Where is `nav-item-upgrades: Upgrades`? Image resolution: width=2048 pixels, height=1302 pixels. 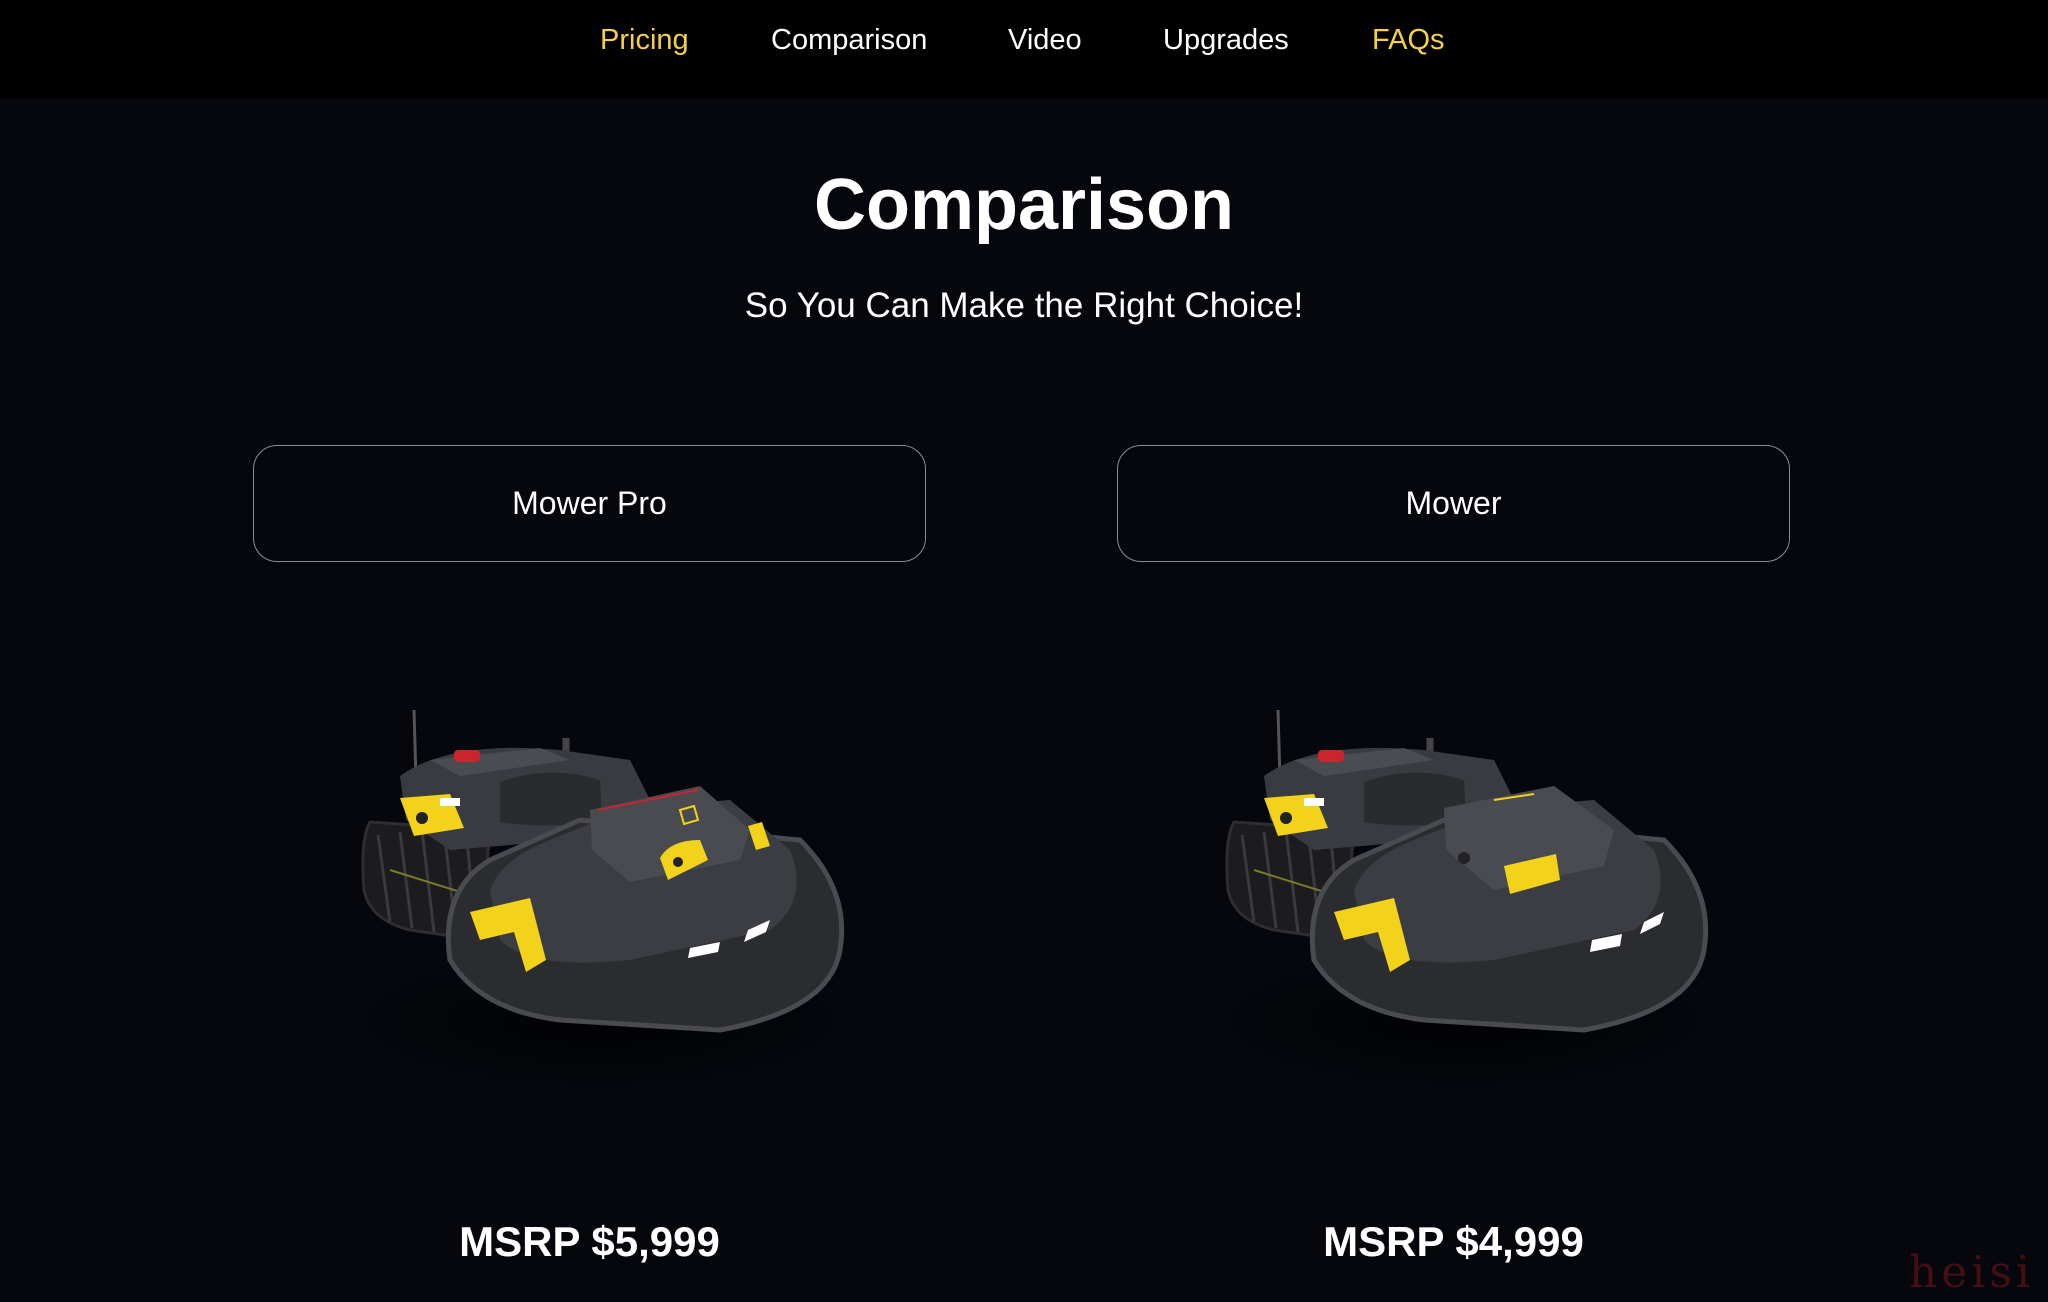
nav-item-upgrades: Upgrades is located at coordinates (1226, 40).